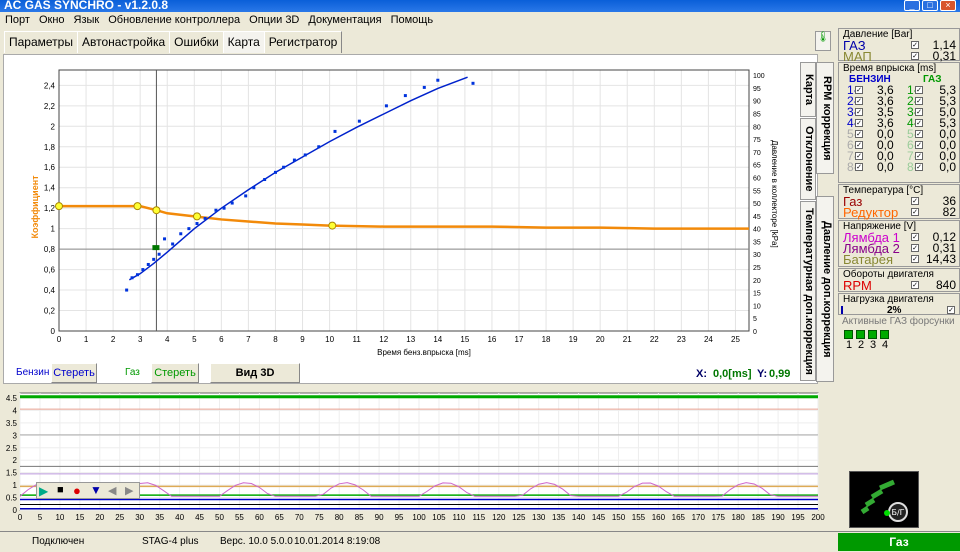 The height and width of the screenshot is (552, 960). I want to click on strip-x-tick: 190, so click(778, 517).